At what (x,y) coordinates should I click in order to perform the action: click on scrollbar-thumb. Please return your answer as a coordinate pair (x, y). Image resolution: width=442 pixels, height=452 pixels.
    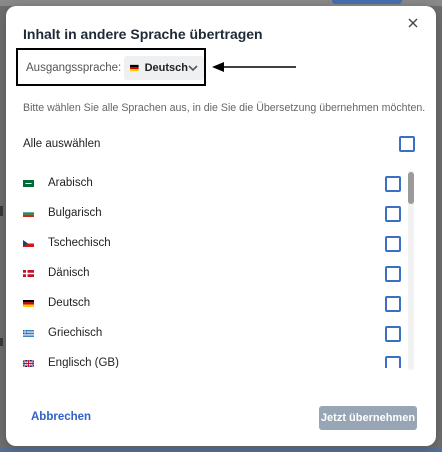
    Looking at the image, I should click on (411, 188).